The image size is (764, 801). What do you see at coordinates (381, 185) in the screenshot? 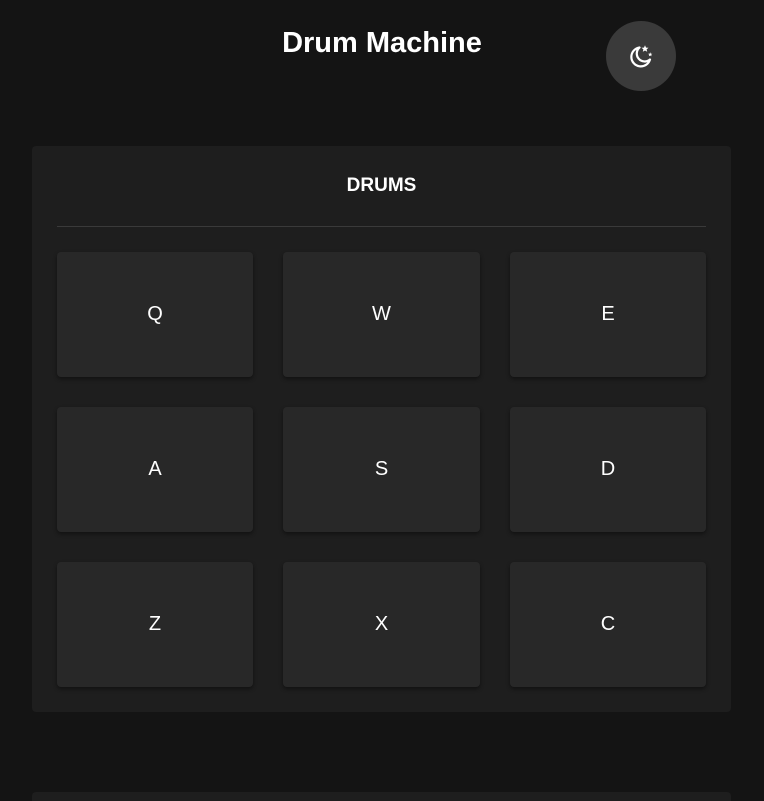
I see `drum-panel-title: DRUMS` at bounding box center [381, 185].